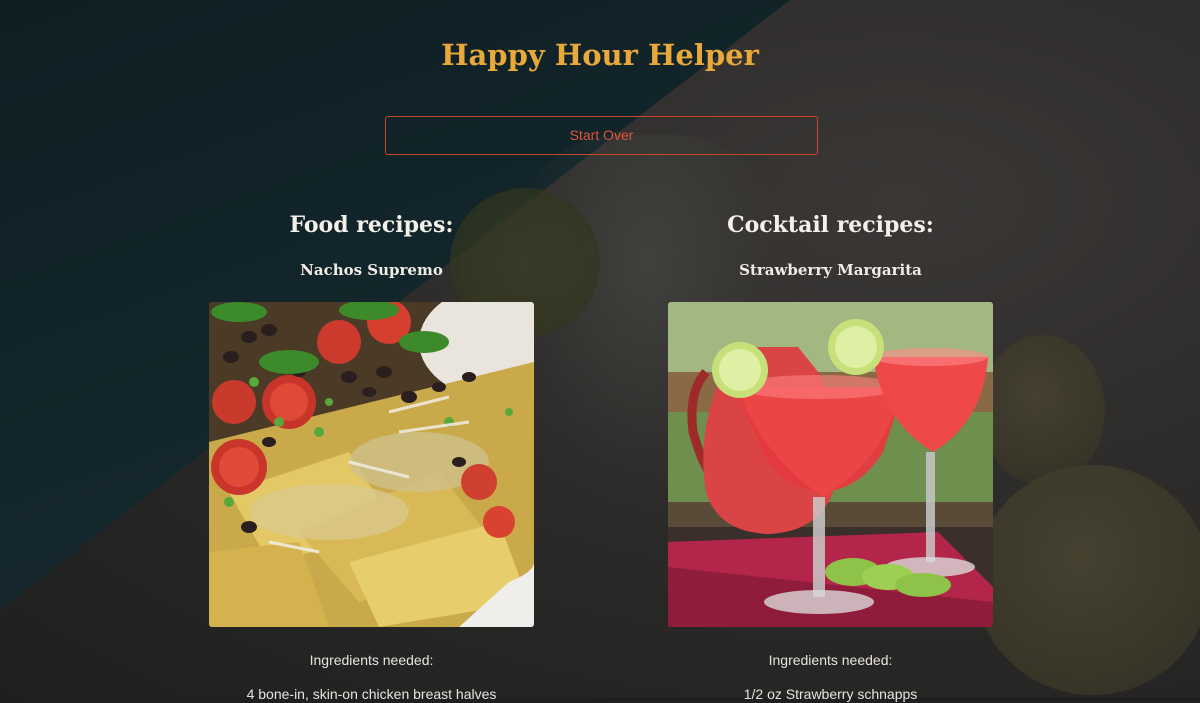 The width and height of the screenshot is (1200, 703). What do you see at coordinates (830, 225) in the screenshot?
I see `cocktail-heading: Cocktail recipes:` at bounding box center [830, 225].